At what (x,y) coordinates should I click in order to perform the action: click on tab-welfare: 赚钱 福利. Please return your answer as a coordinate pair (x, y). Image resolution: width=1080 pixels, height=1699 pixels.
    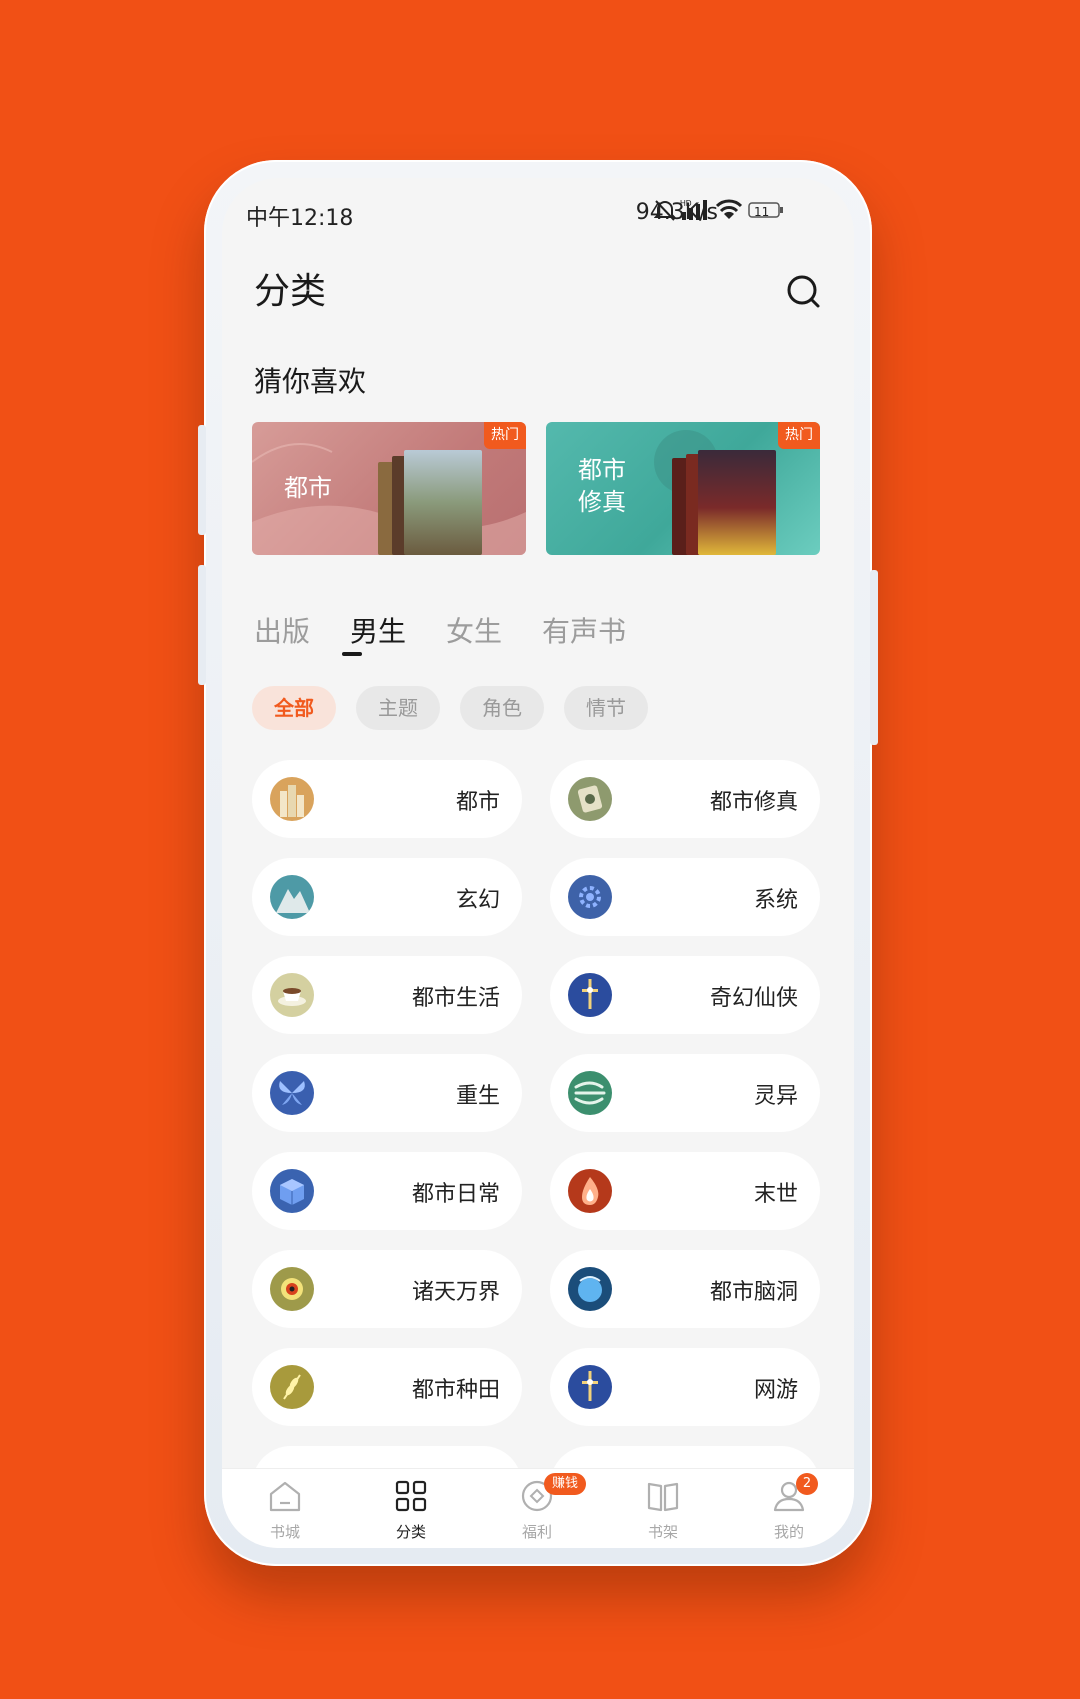
    Looking at the image, I should click on (537, 1508).